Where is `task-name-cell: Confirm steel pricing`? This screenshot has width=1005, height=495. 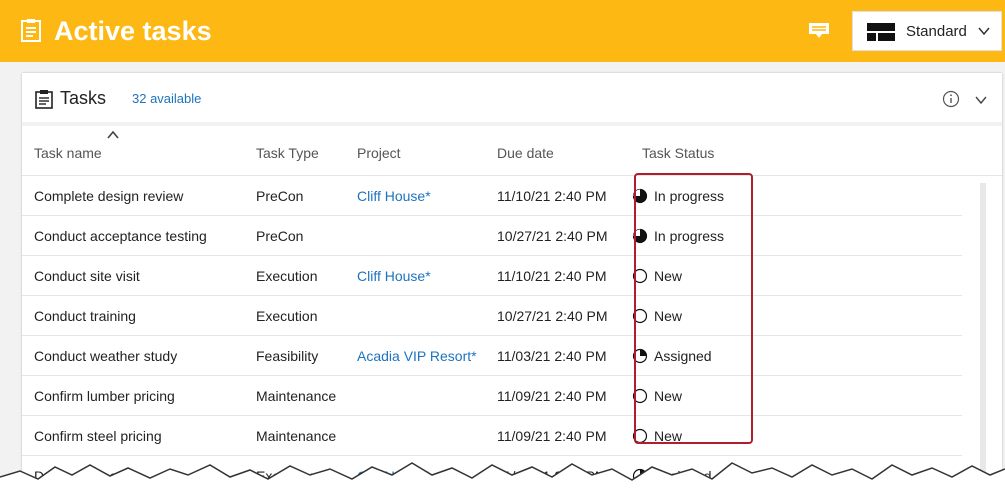 task-name-cell: Confirm steel pricing is located at coordinates (98, 436).